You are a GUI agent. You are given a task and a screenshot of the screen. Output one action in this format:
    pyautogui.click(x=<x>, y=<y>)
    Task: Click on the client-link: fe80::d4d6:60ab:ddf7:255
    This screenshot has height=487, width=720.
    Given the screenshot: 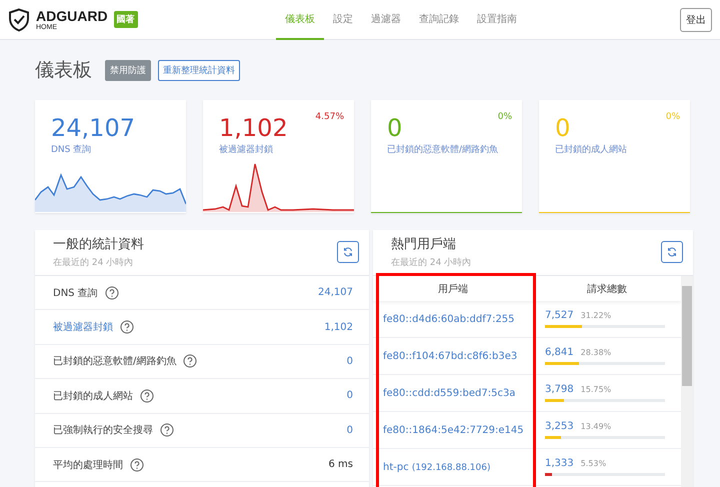 What is the action you would take?
    pyautogui.click(x=449, y=319)
    